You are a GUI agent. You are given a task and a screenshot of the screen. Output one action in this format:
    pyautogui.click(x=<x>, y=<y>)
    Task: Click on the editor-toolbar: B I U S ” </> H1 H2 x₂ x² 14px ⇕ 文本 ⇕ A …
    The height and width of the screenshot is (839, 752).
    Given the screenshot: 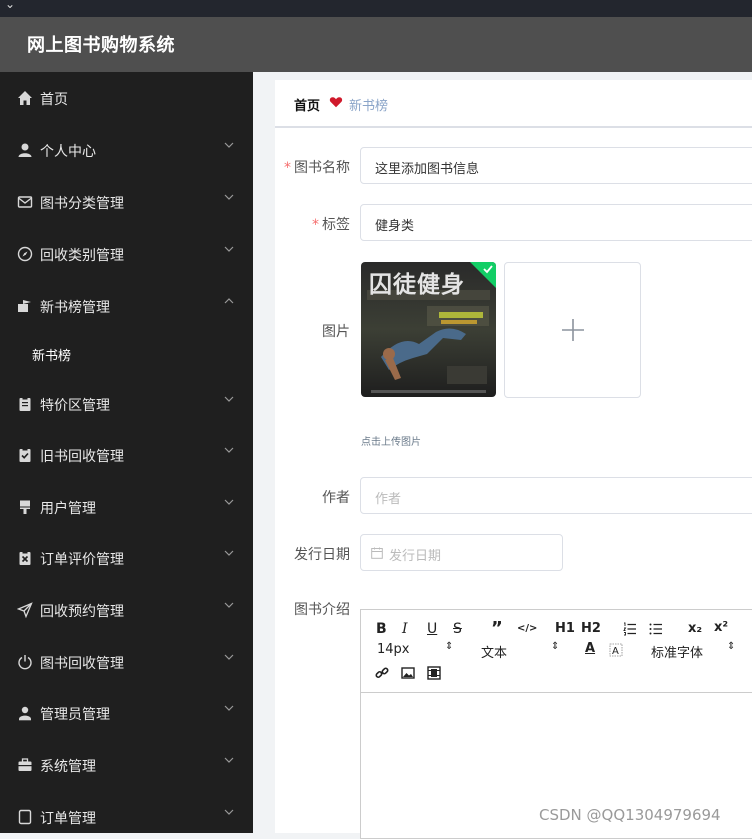 What is the action you would take?
    pyautogui.click(x=556, y=651)
    